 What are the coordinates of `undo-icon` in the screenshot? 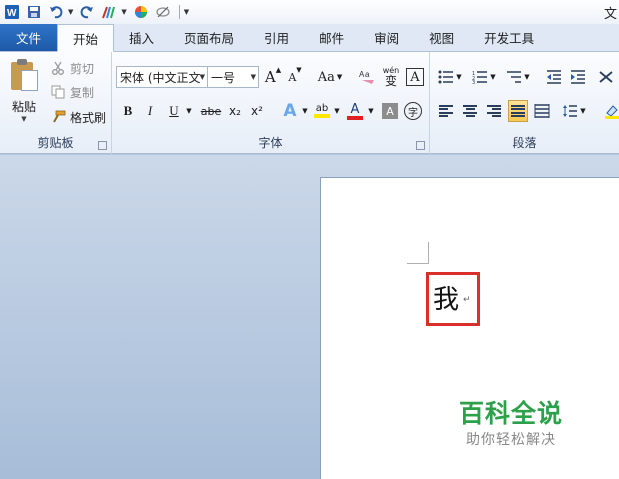 It's located at (56, 12).